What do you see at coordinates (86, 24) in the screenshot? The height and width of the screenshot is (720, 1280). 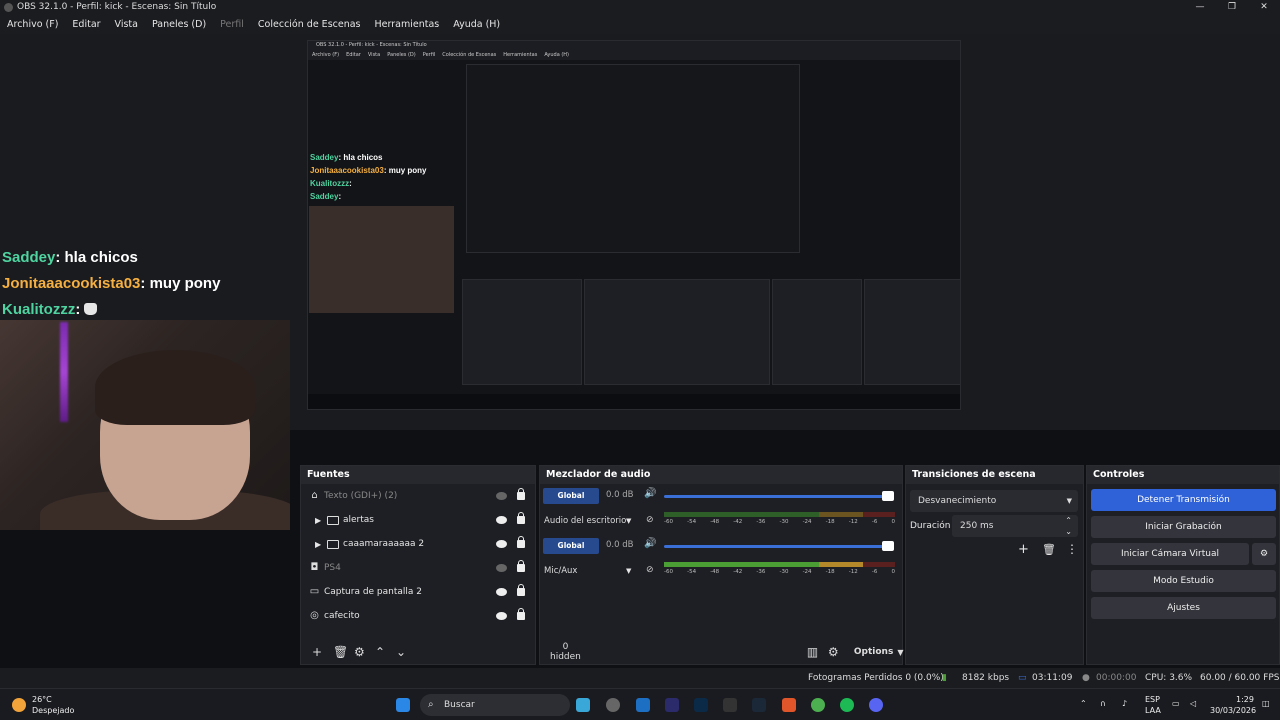 I see `menu-edit: Editar` at bounding box center [86, 24].